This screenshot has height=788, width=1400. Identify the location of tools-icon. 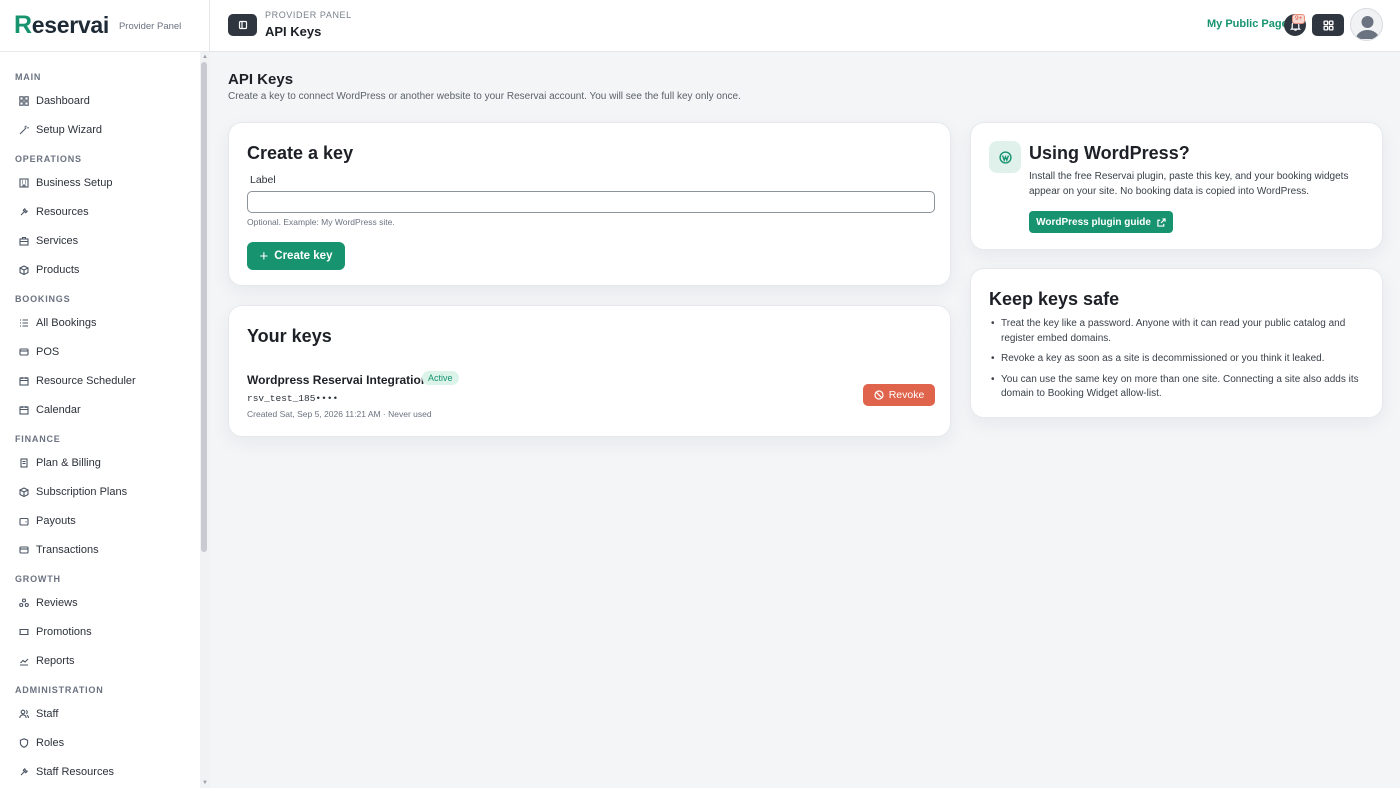
(24, 772).